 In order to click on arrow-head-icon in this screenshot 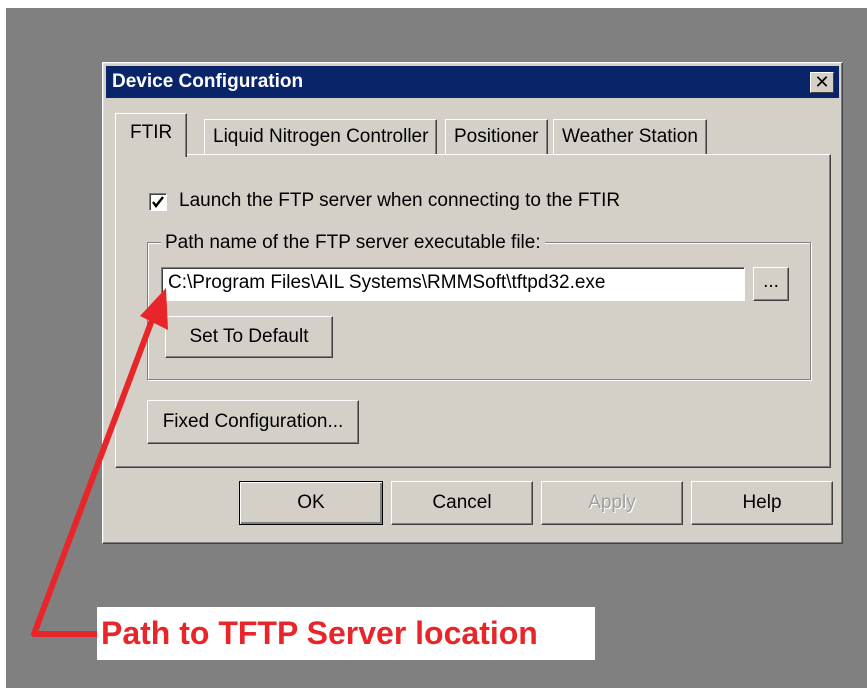, I will do `click(154, 309)`.